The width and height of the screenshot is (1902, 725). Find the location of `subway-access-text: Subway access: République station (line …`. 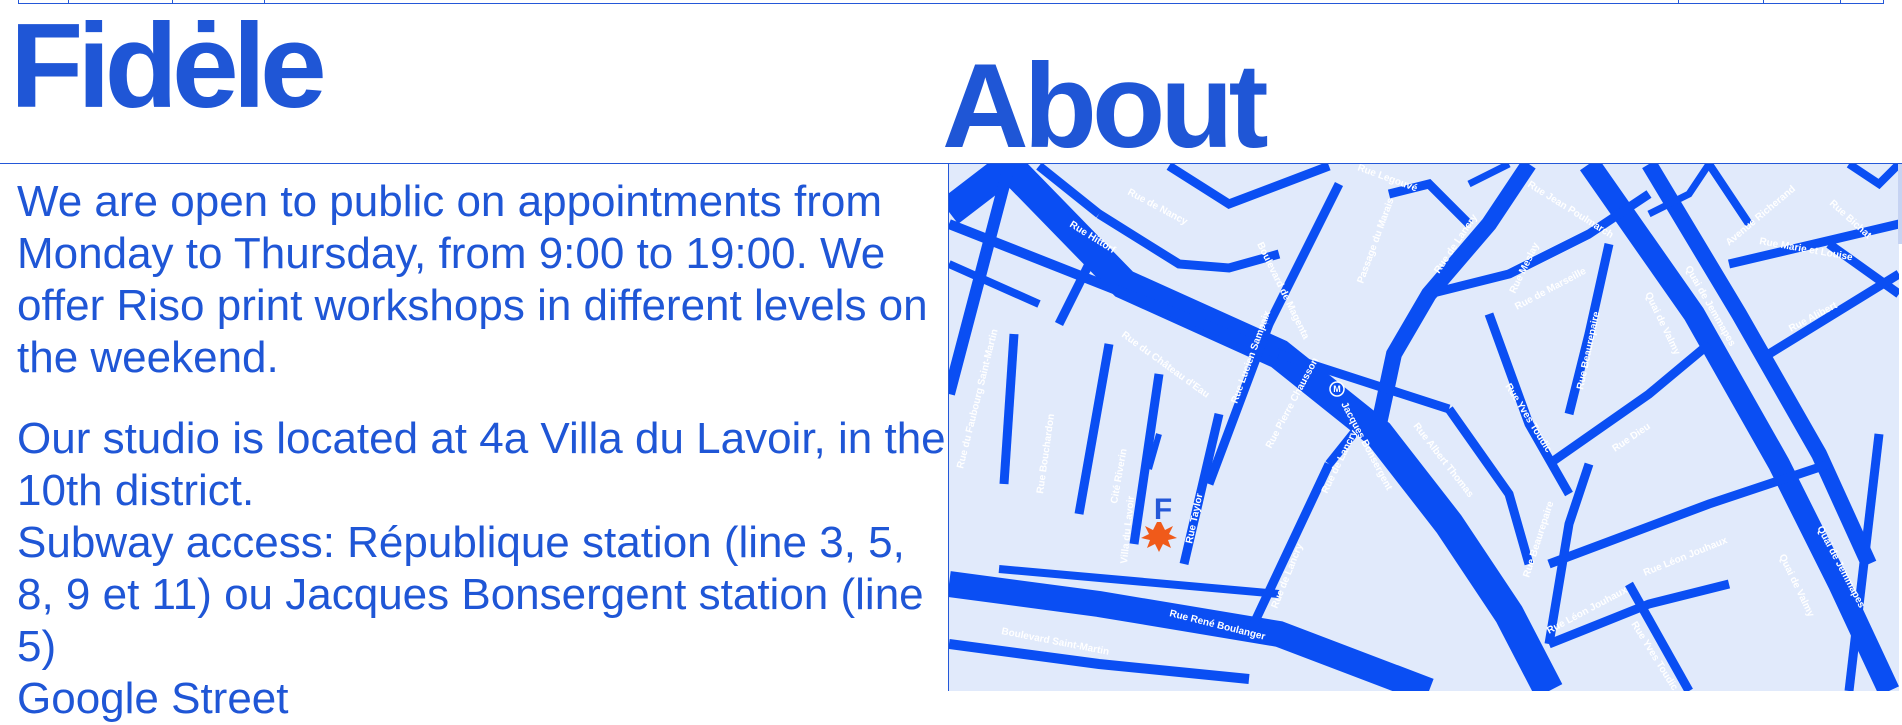

subway-access-text: Subway access: République station (line … is located at coordinates (470, 594).